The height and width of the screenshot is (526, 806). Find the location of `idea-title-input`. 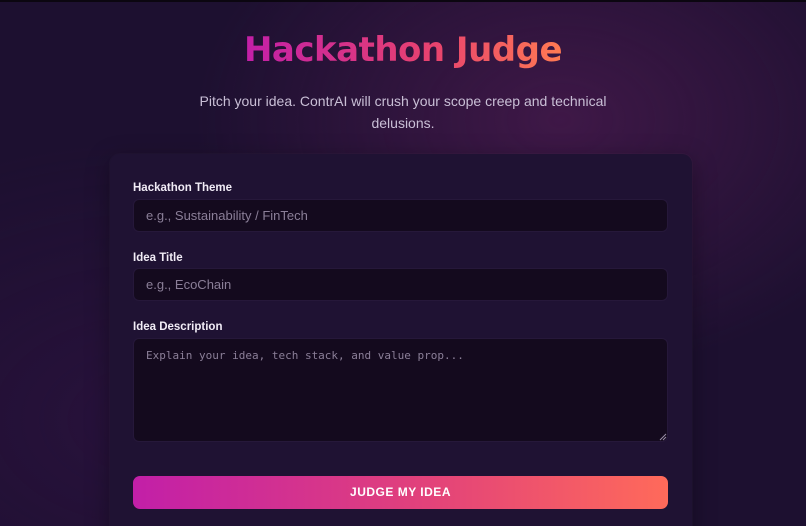

idea-title-input is located at coordinates (400, 284).